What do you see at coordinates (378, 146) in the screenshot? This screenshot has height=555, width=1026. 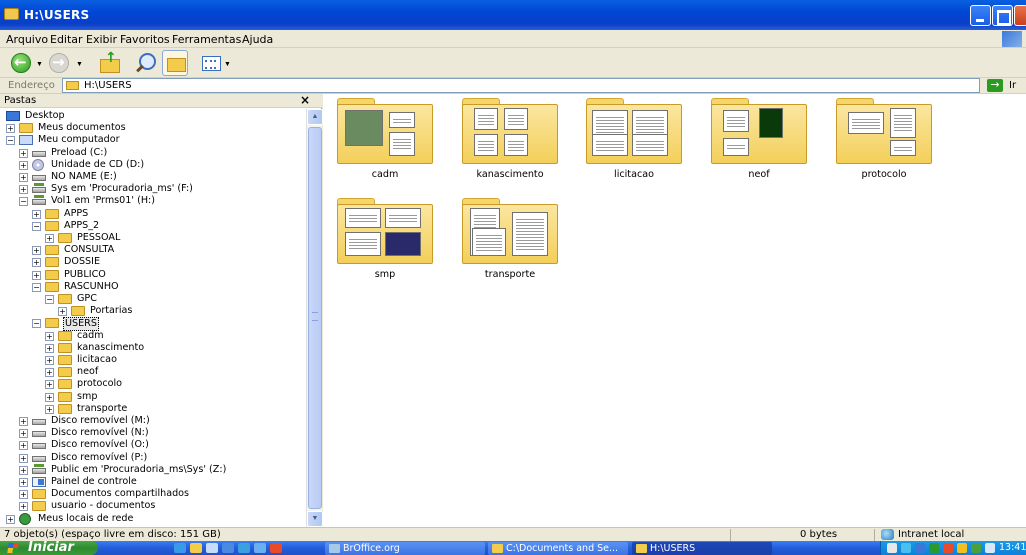 I see `folder-item: cadm` at bounding box center [378, 146].